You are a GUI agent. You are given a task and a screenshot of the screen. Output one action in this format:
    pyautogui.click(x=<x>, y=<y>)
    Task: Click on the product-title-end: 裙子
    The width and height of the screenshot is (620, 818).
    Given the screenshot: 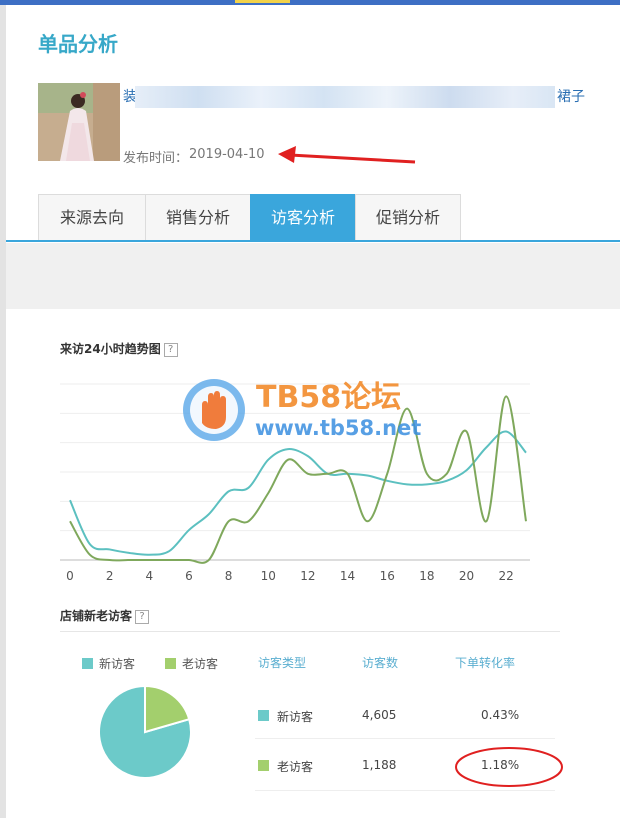 What is the action you would take?
    pyautogui.click(x=571, y=96)
    